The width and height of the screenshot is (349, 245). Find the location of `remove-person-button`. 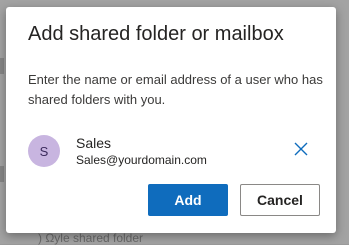

remove-person-button is located at coordinates (301, 149).